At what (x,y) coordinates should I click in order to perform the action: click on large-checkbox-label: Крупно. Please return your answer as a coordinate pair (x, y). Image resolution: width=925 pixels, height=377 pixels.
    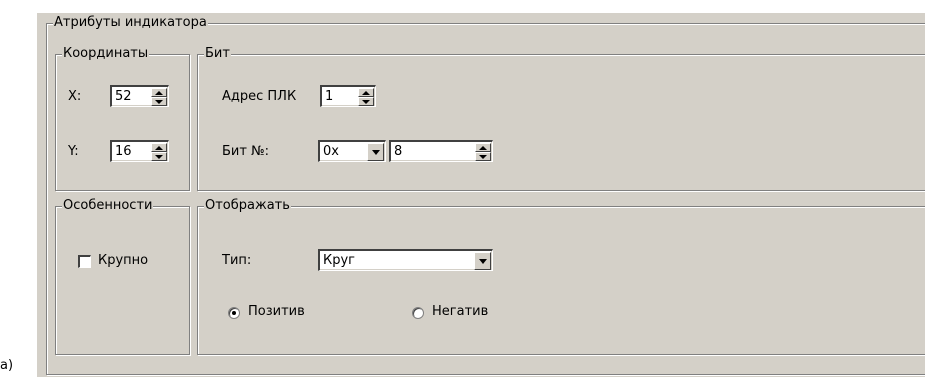
    Looking at the image, I should click on (123, 261).